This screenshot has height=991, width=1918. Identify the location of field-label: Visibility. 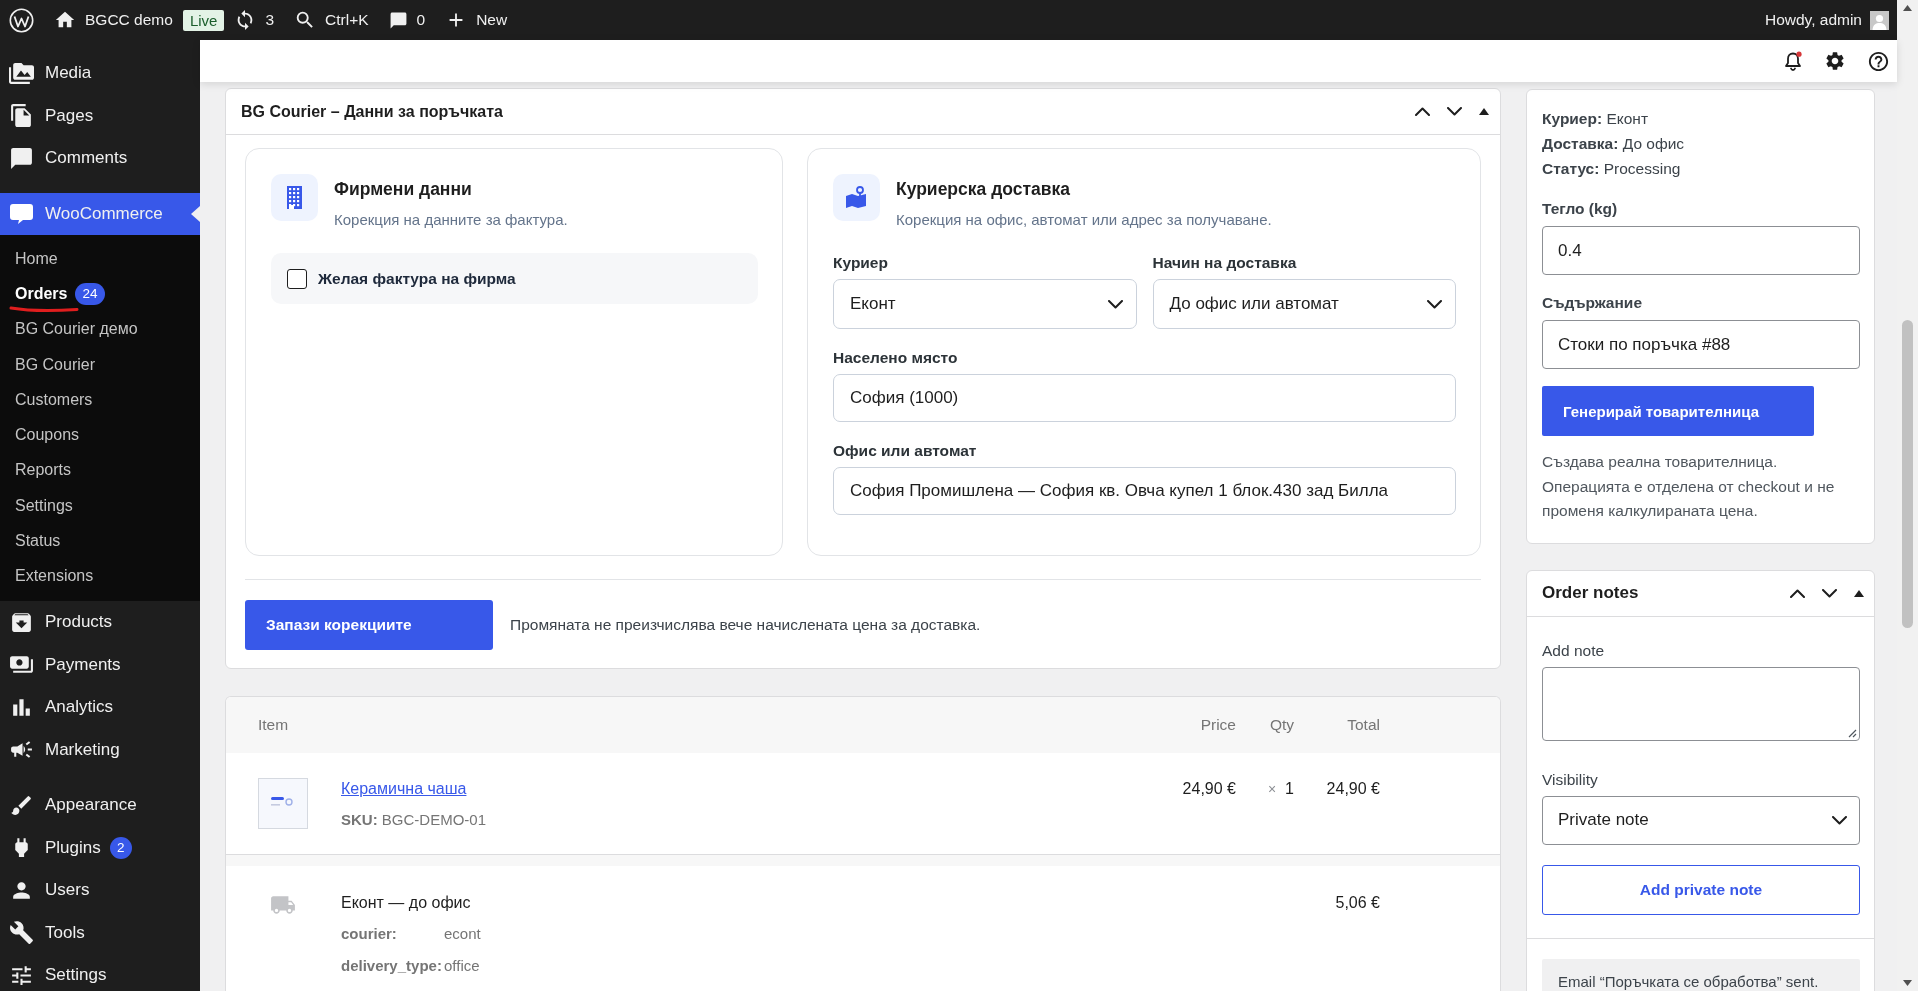
(1570, 779).